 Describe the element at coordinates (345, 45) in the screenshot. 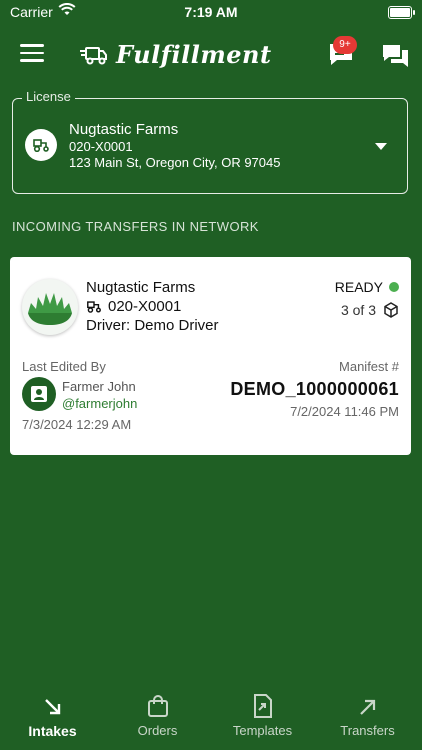

I see `notification-badge: 9+` at that location.